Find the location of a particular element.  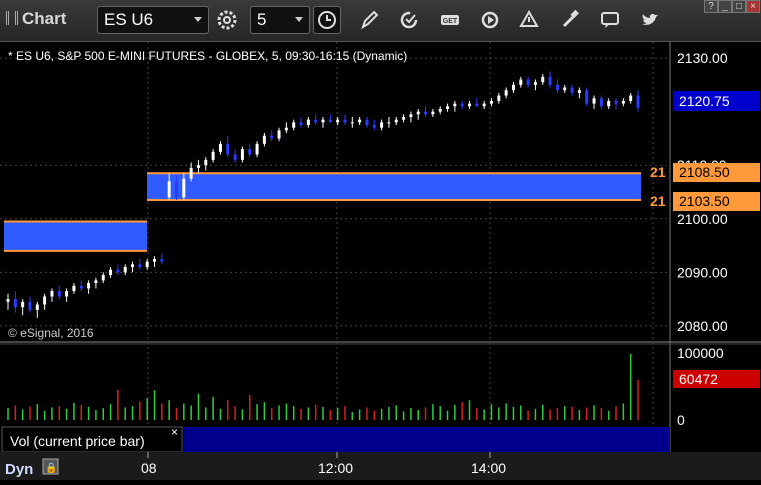

interval-selector: 5 is located at coordinates (280, 20).